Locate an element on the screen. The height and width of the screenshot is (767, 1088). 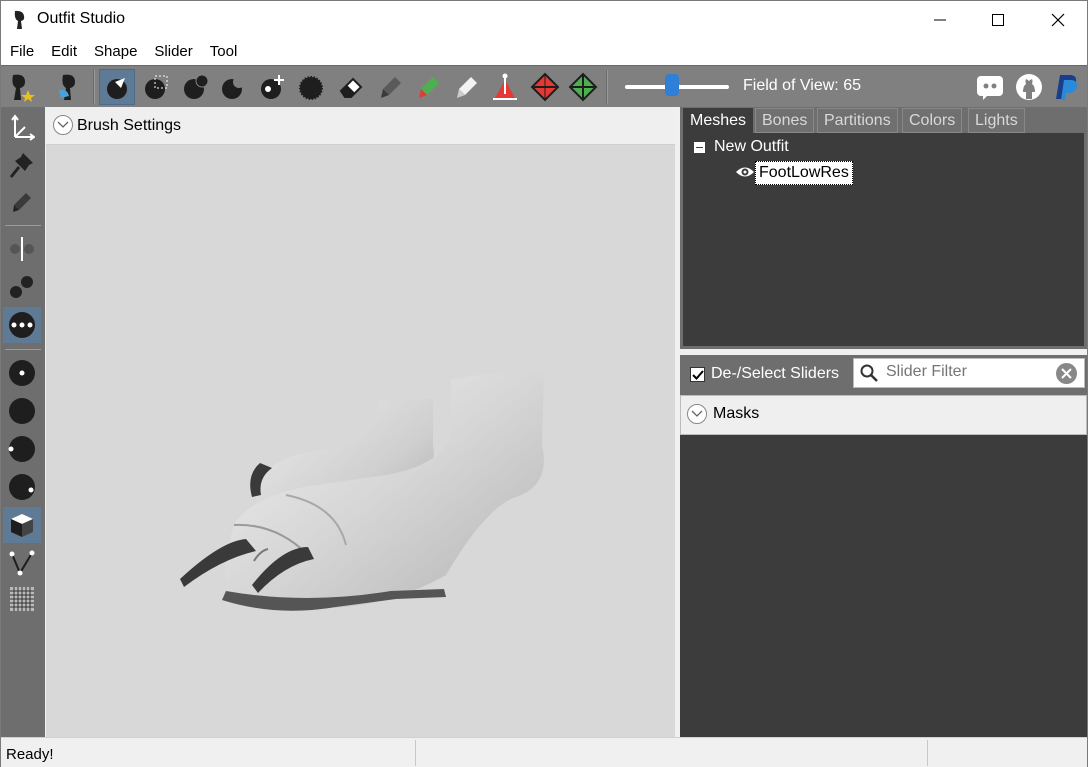
sphere-left-button is located at coordinates (22, 449).